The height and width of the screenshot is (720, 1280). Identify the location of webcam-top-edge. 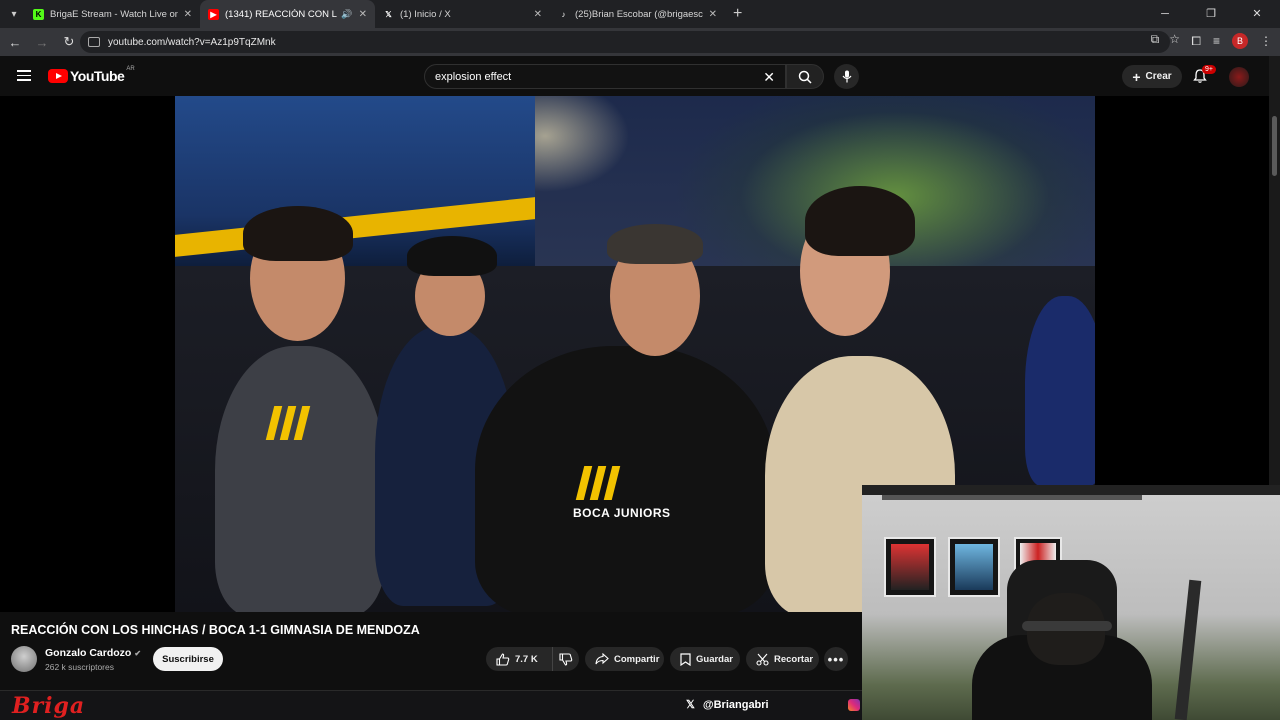
(1071, 490).